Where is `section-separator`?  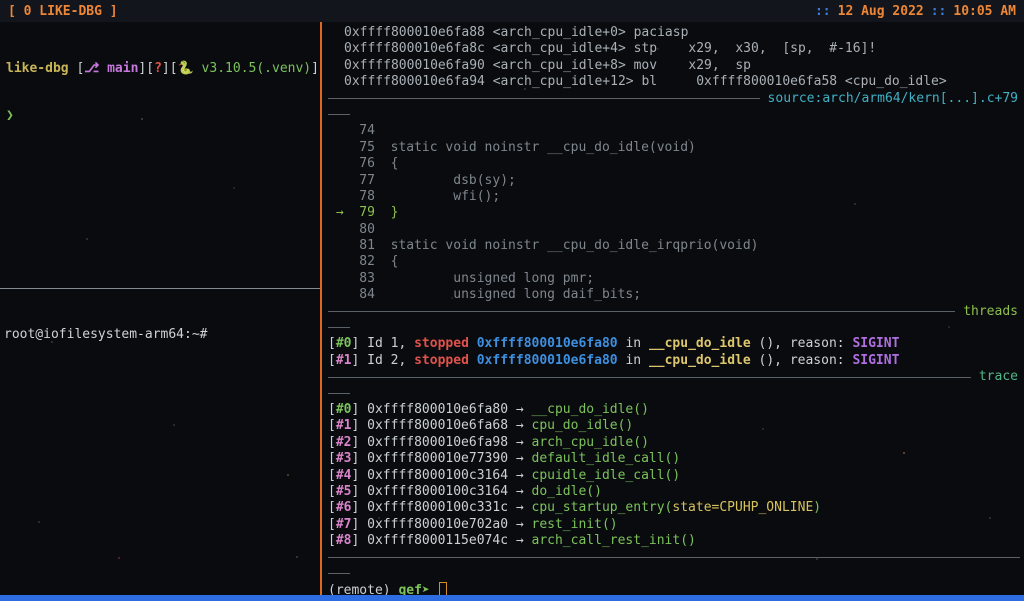
section-separator is located at coordinates (674, 558).